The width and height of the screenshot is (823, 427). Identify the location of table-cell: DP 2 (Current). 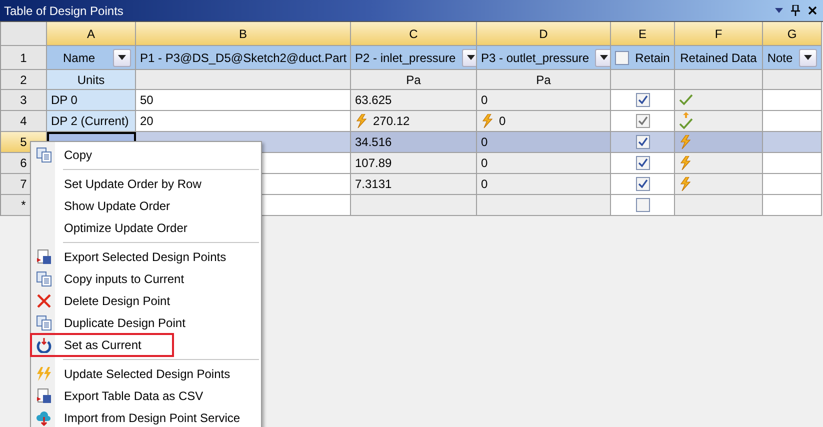
(91, 121).